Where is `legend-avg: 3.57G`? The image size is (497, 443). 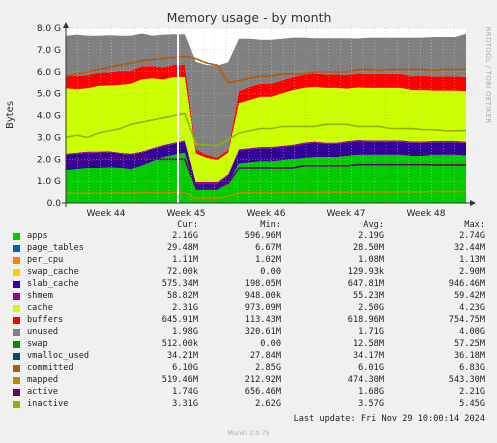 legend-avg: 3.57G is located at coordinates (371, 404).